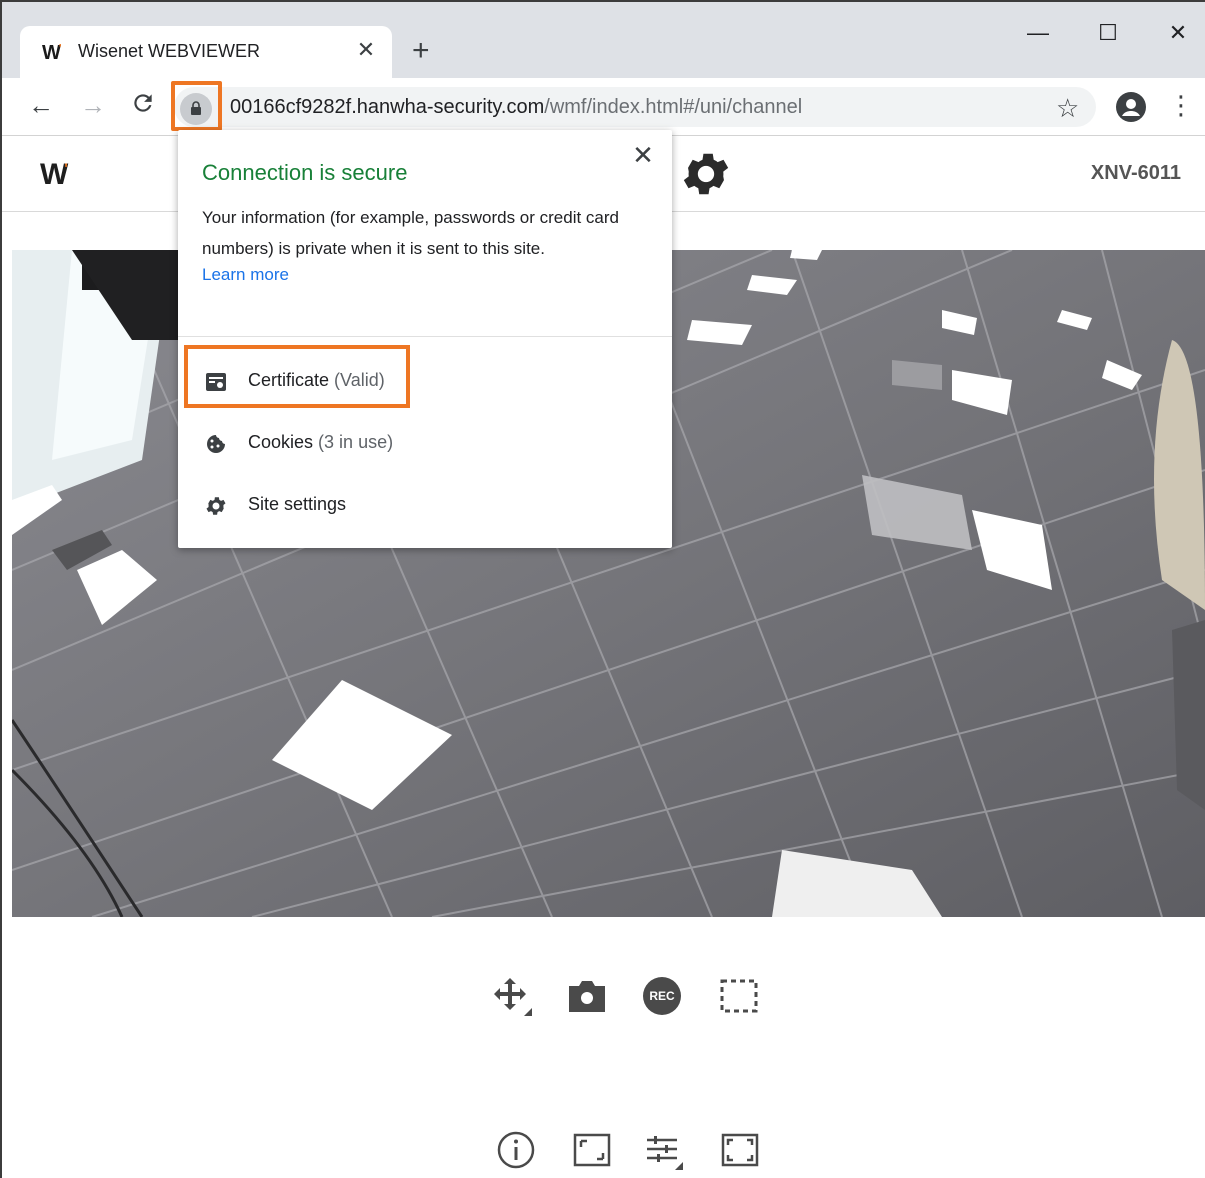  What do you see at coordinates (1135, 173) in the screenshot?
I see `camera-model-label: XNV-6011` at bounding box center [1135, 173].